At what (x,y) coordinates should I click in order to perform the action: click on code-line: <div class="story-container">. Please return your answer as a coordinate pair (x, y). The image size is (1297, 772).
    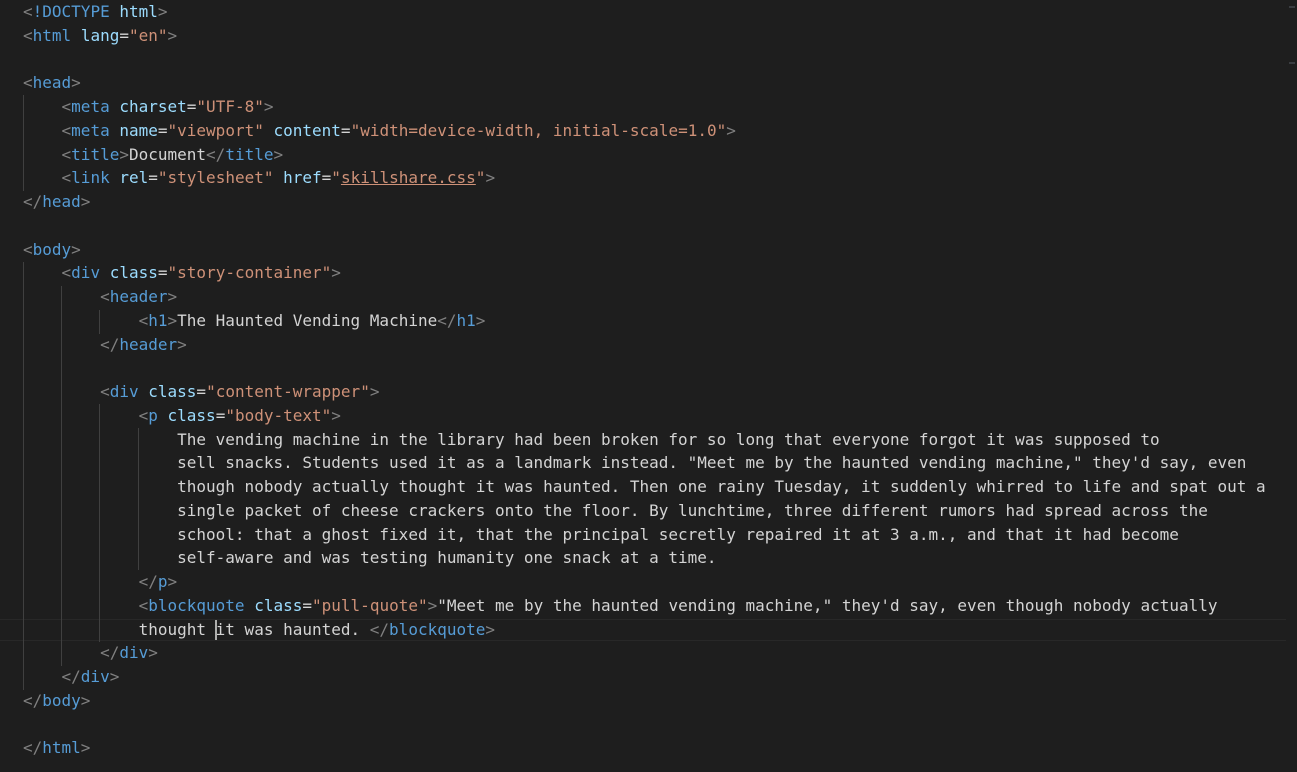
    Looking at the image, I should click on (182, 273).